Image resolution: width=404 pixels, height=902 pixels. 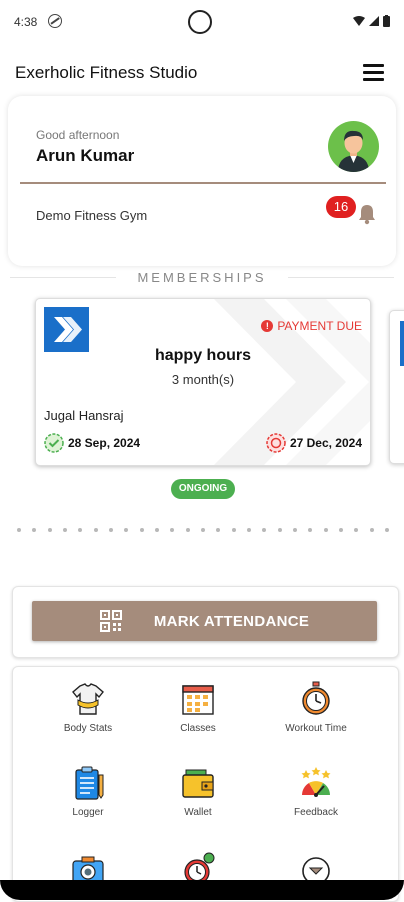 I want to click on menu-item-classes: Classes, so click(x=198, y=707).